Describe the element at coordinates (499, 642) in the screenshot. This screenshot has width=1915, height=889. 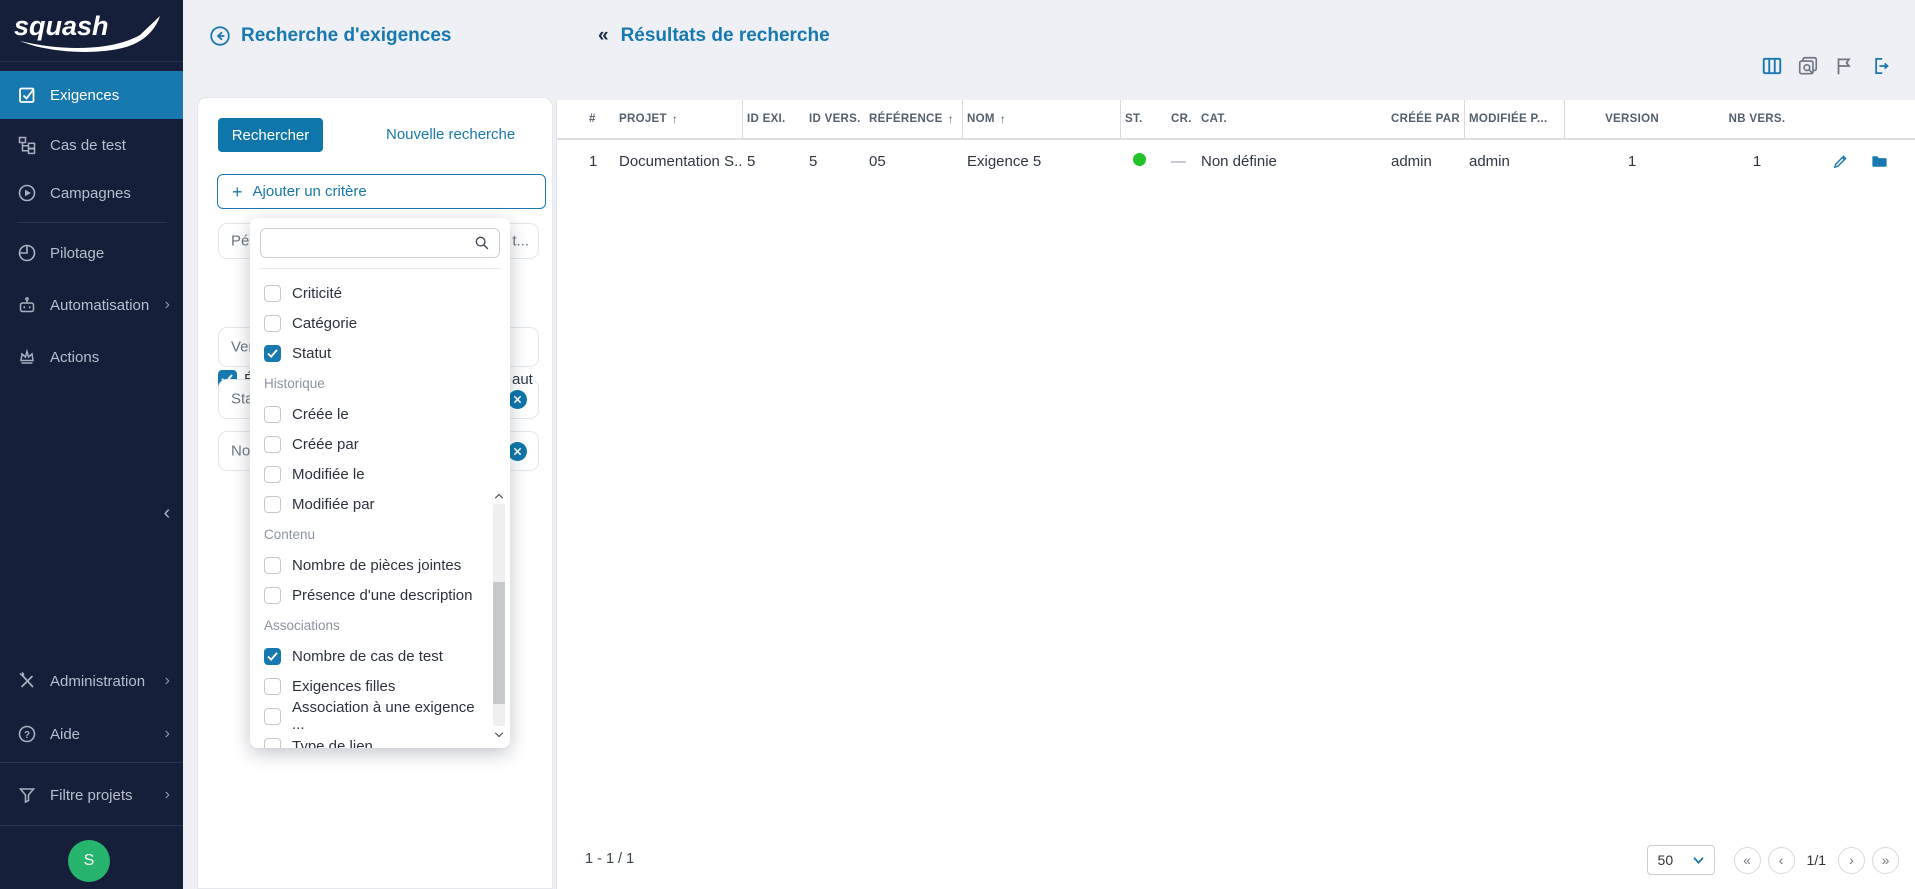
I see `scrollbar-thumb` at that location.